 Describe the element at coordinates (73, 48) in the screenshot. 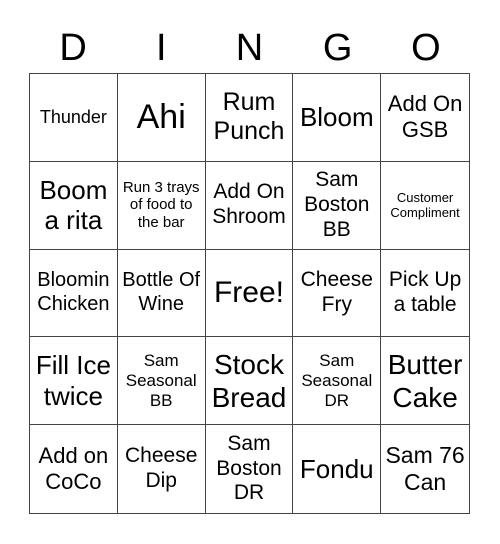

I see `header-letter: D` at that location.